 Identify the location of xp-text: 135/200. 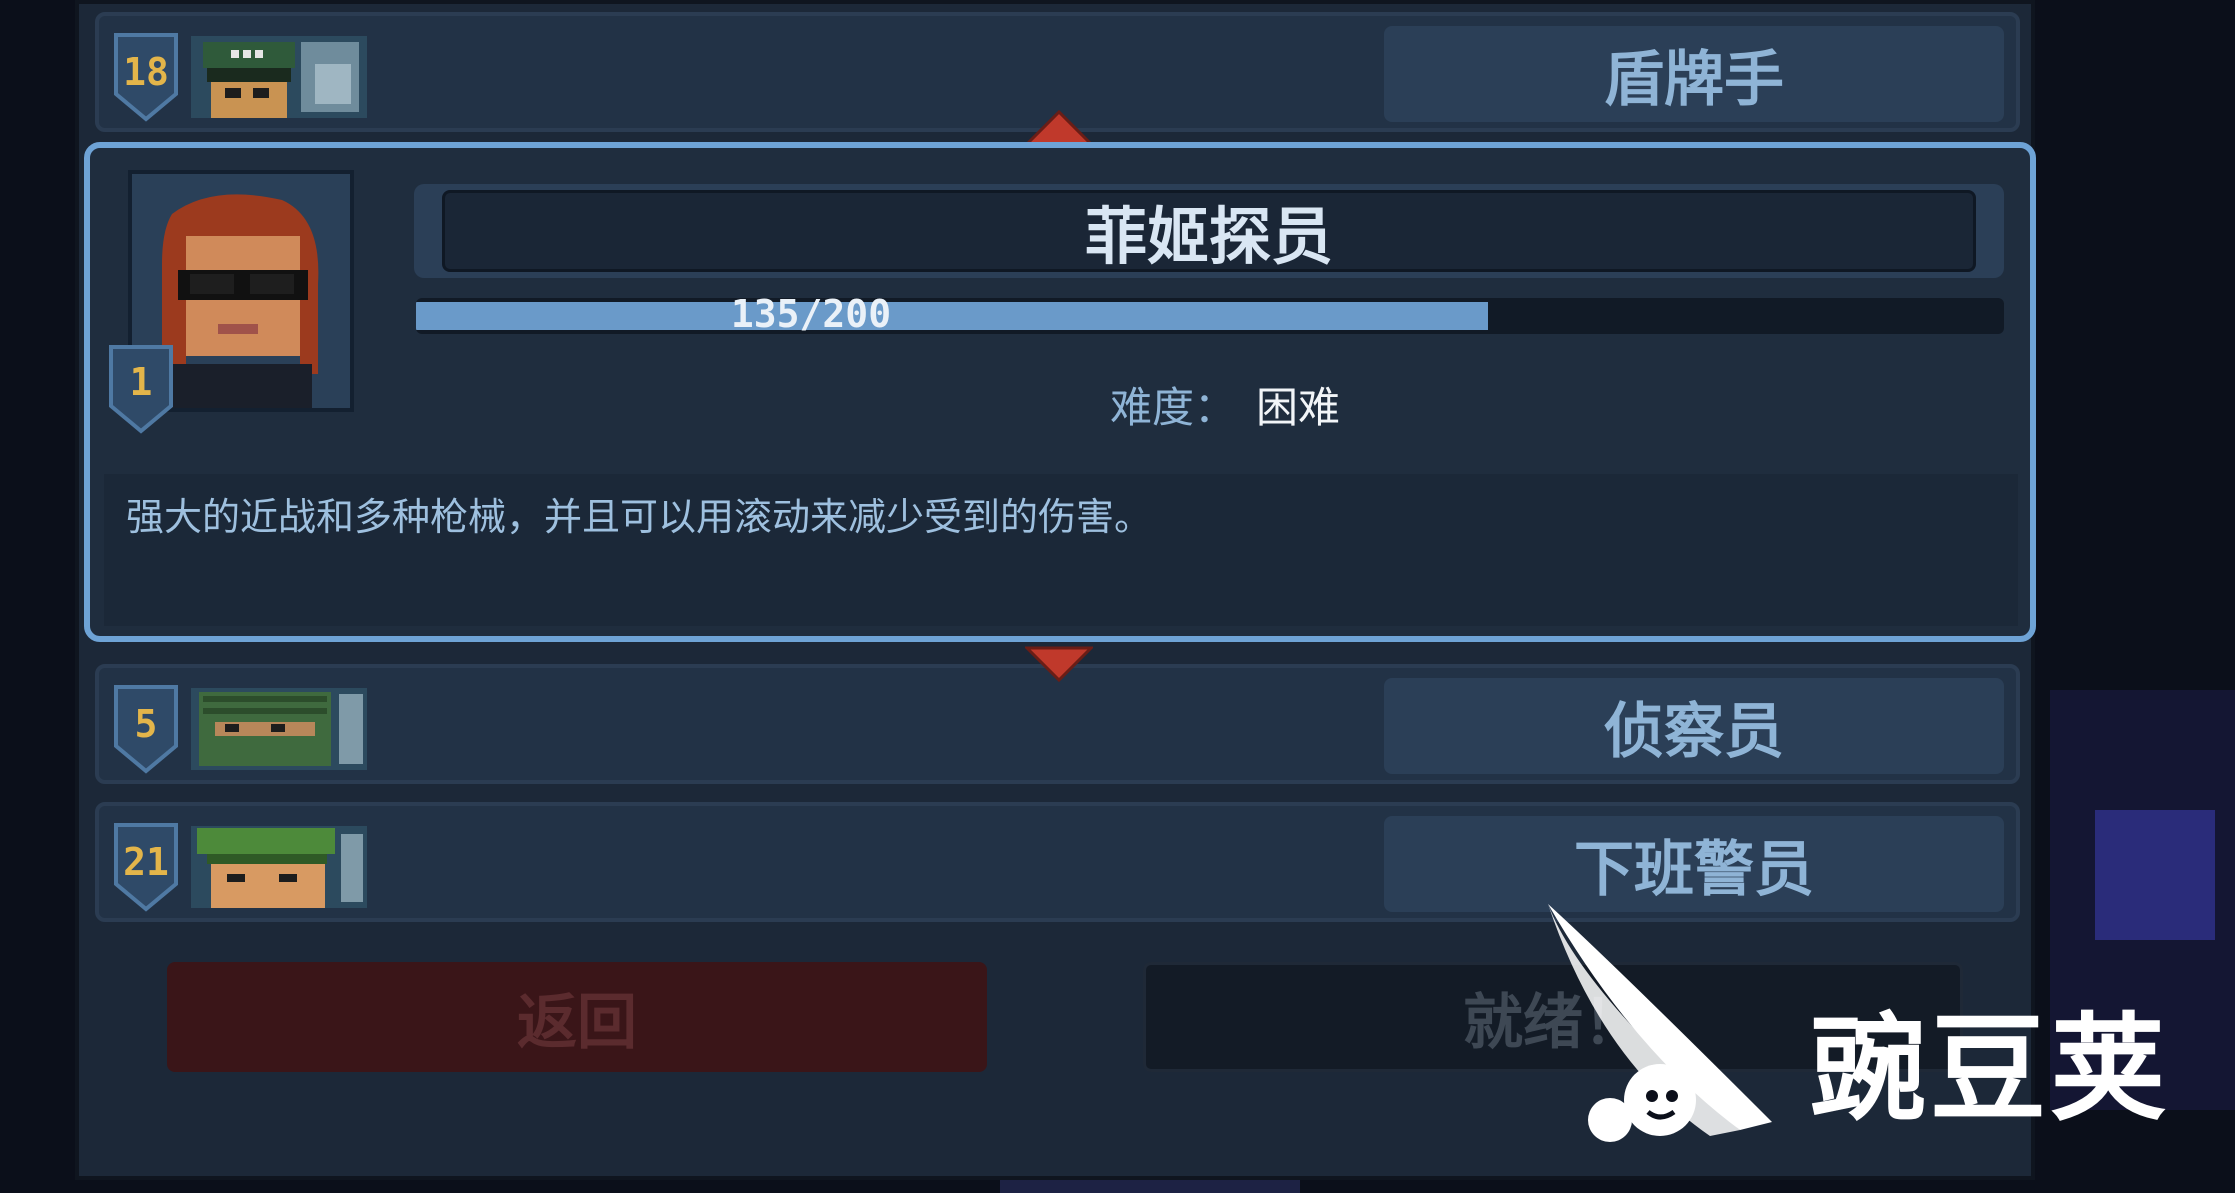
(811, 314).